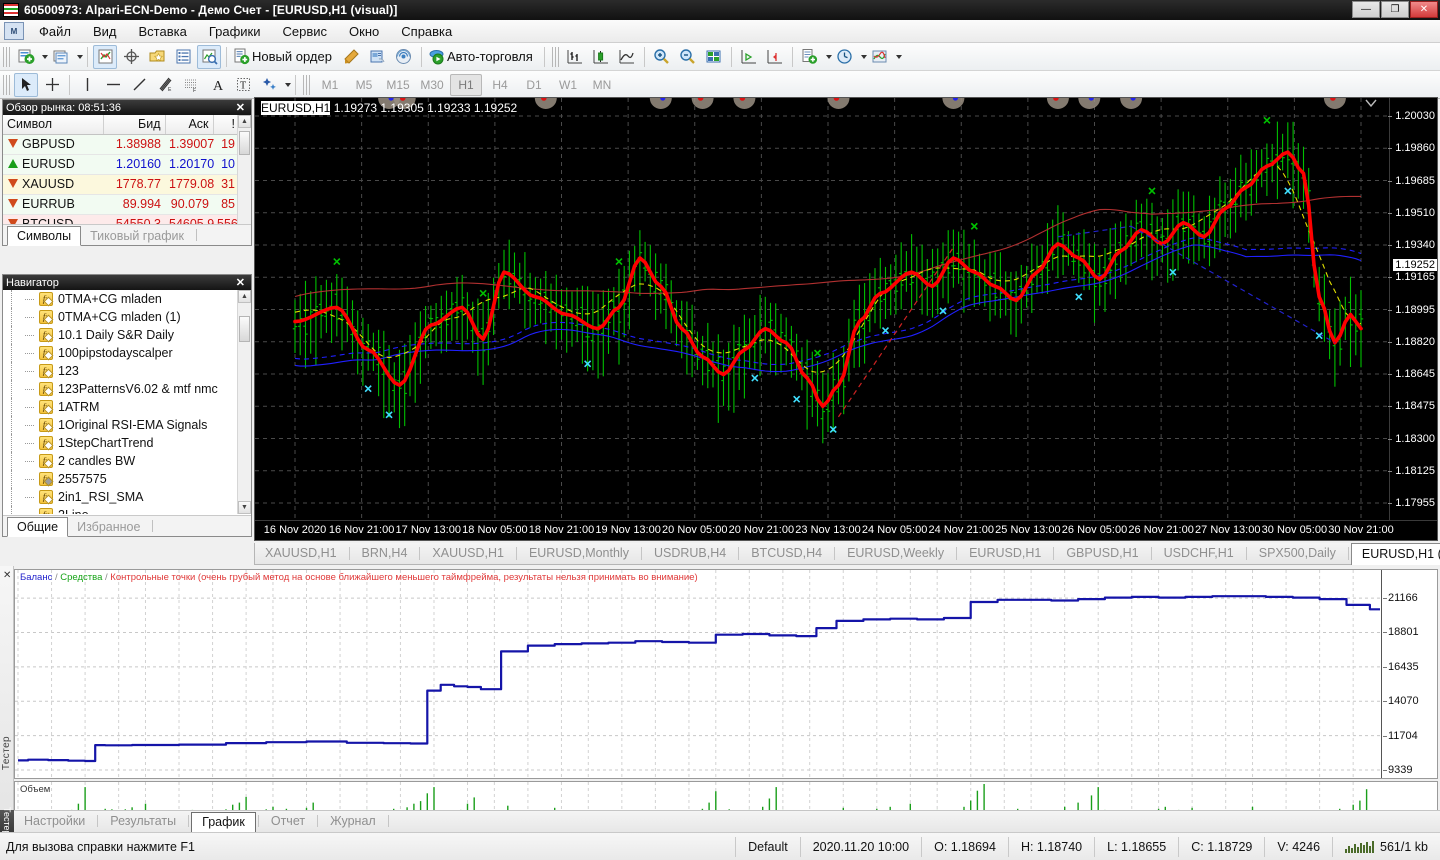 The image size is (1440, 860). Describe the element at coordinates (113, 85) in the screenshot. I see `horizontal-line-icon` at that location.